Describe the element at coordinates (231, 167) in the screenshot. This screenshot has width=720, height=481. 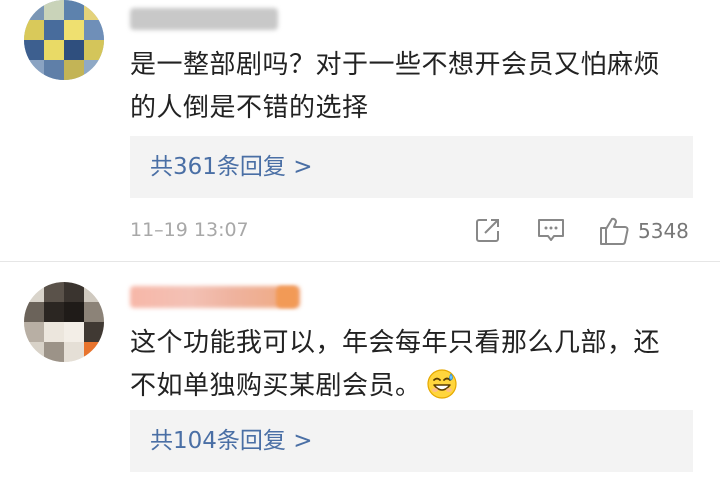
I see `replies-label: 共361条回复 >` at that location.